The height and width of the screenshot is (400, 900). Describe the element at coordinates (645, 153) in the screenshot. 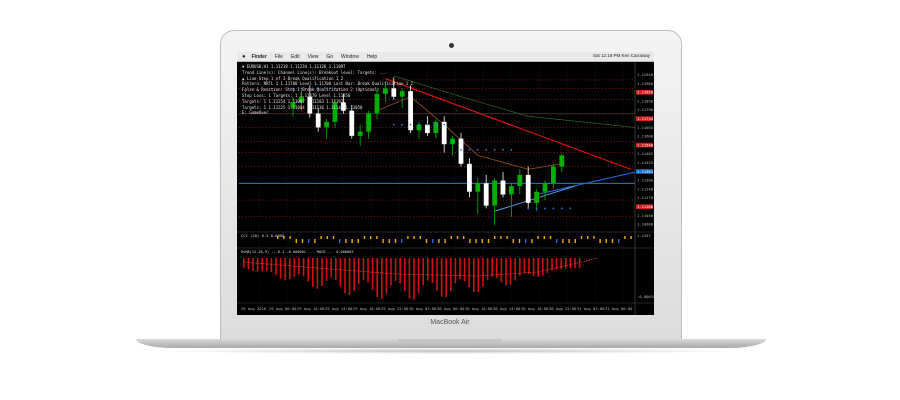

I see `price-label: 1.11482` at that location.